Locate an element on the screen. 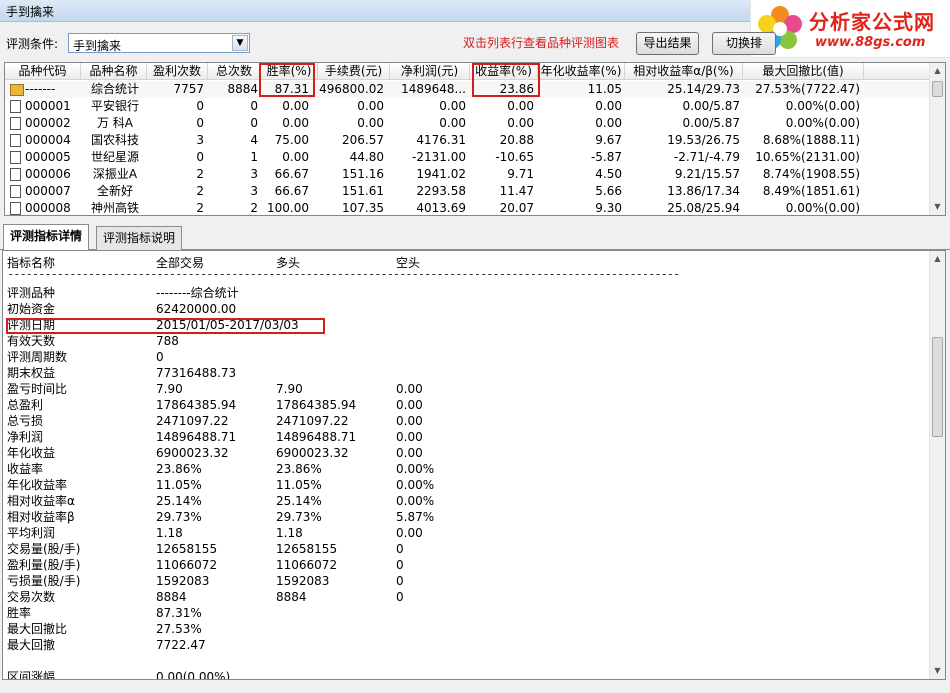 The width and height of the screenshot is (950, 693). detail-row: 净利润 14896488.71 14896488.71 0.00 is located at coordinates (466, 437).